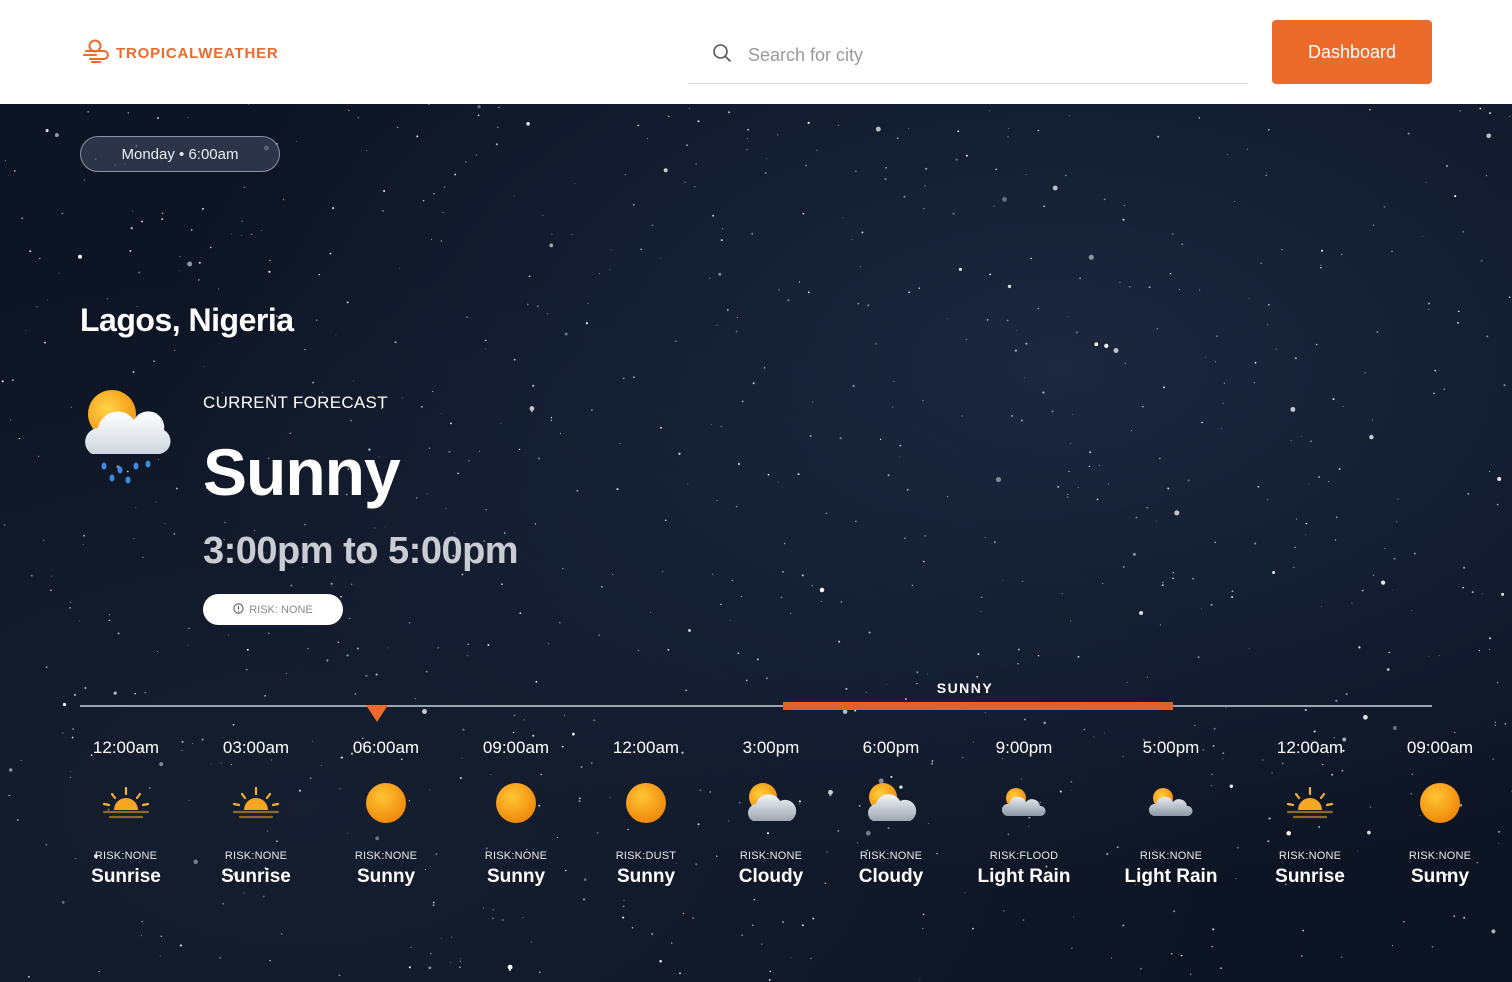  What do you see at coordinates (965, 688) in the screenshot?
I see `timeline-highlight-label: SUNNY` at bounding box center [965, 688].